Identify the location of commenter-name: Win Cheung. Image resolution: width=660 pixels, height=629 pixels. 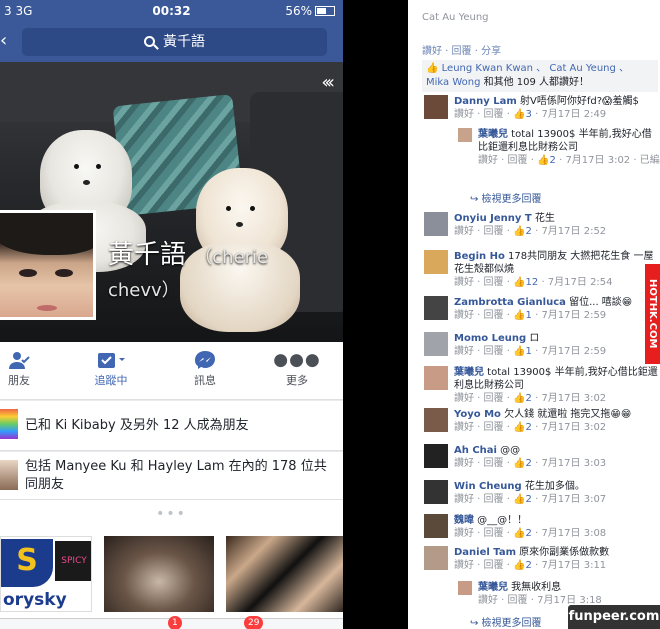
(488, 486).